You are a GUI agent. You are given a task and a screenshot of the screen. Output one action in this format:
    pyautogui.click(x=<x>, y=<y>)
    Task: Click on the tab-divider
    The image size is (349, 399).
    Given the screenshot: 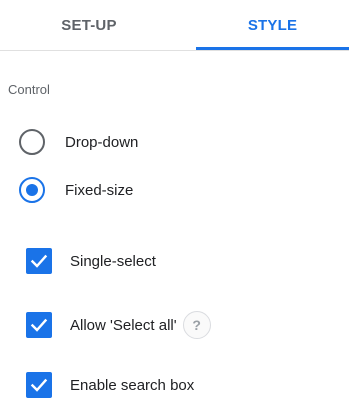 What is the action you would take?
    pyautogui.click(x=174, y=50)
    